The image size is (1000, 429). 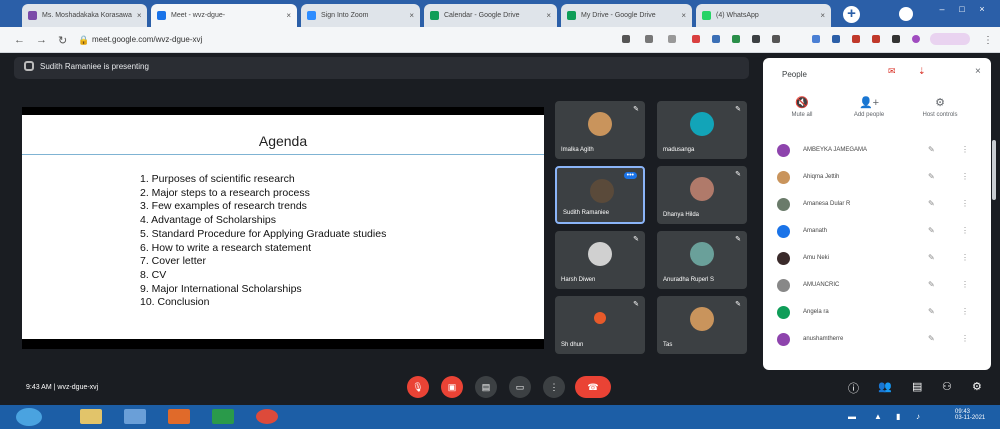 I want to click on browser-tab: Meet - wvz-dgue- ×, so click(x=224, y=15).